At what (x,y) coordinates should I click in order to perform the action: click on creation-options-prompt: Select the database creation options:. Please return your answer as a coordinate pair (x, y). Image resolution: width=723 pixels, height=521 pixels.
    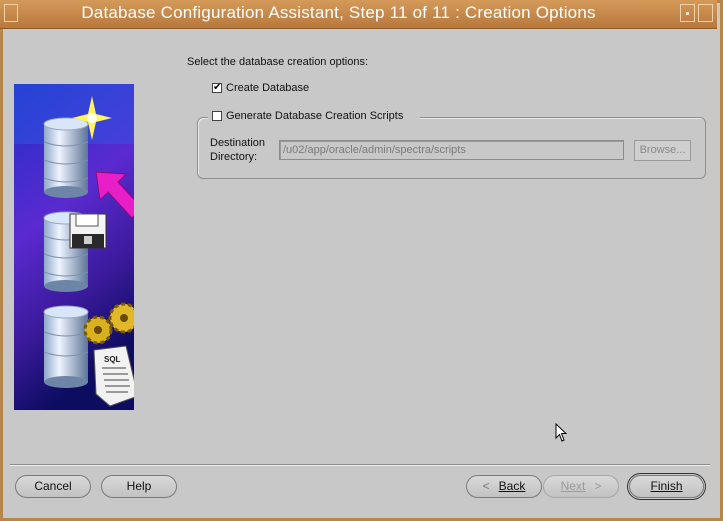
    Looking at the image, I should click on (278, 62).